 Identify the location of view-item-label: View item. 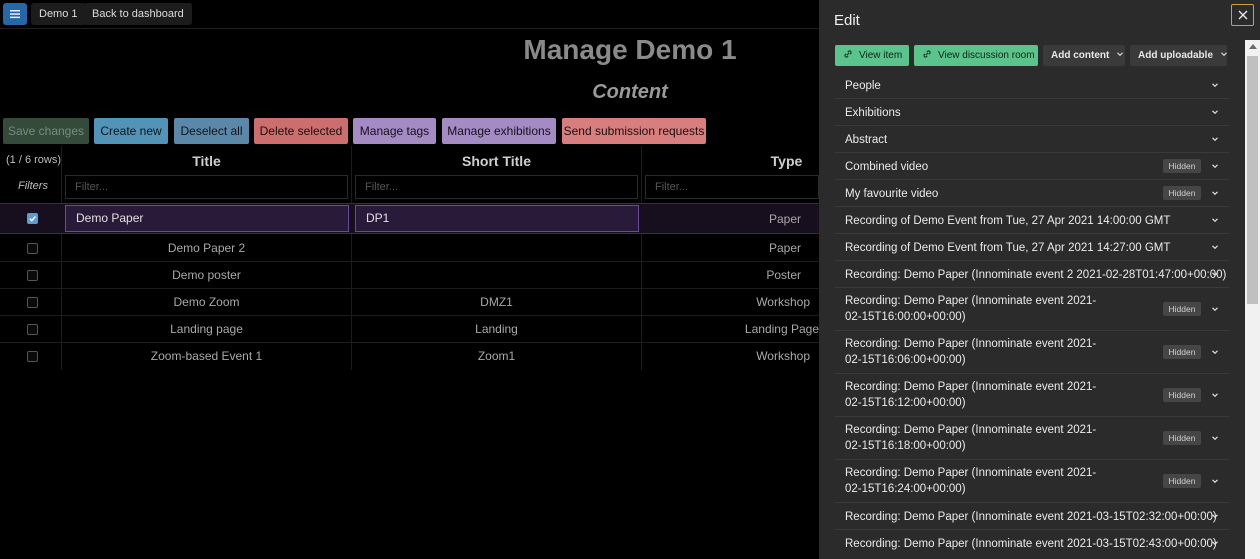
(881, 55).